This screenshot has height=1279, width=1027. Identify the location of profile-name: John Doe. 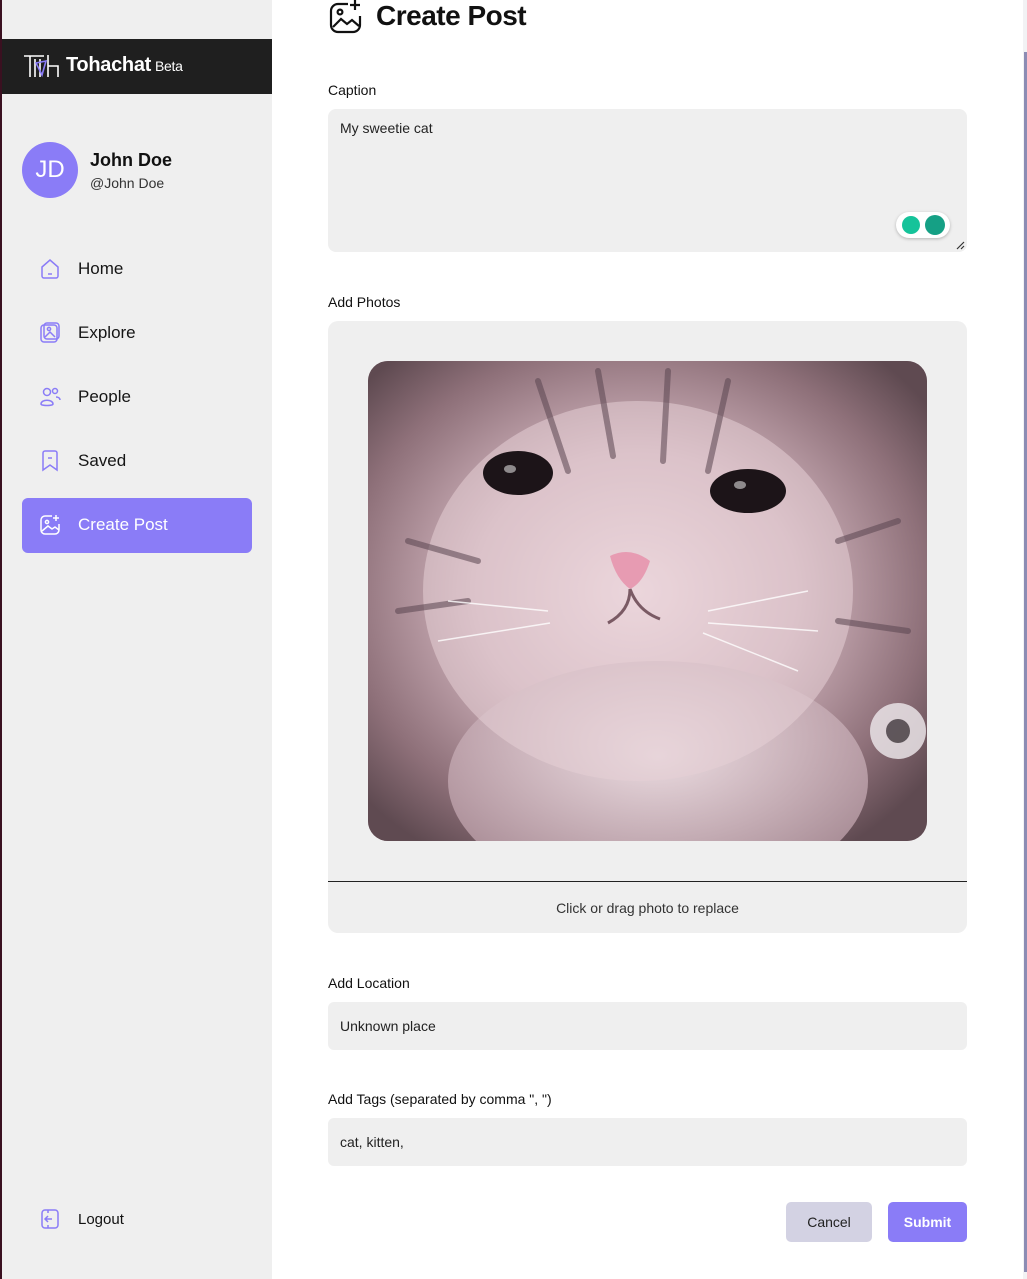
(131, 160).